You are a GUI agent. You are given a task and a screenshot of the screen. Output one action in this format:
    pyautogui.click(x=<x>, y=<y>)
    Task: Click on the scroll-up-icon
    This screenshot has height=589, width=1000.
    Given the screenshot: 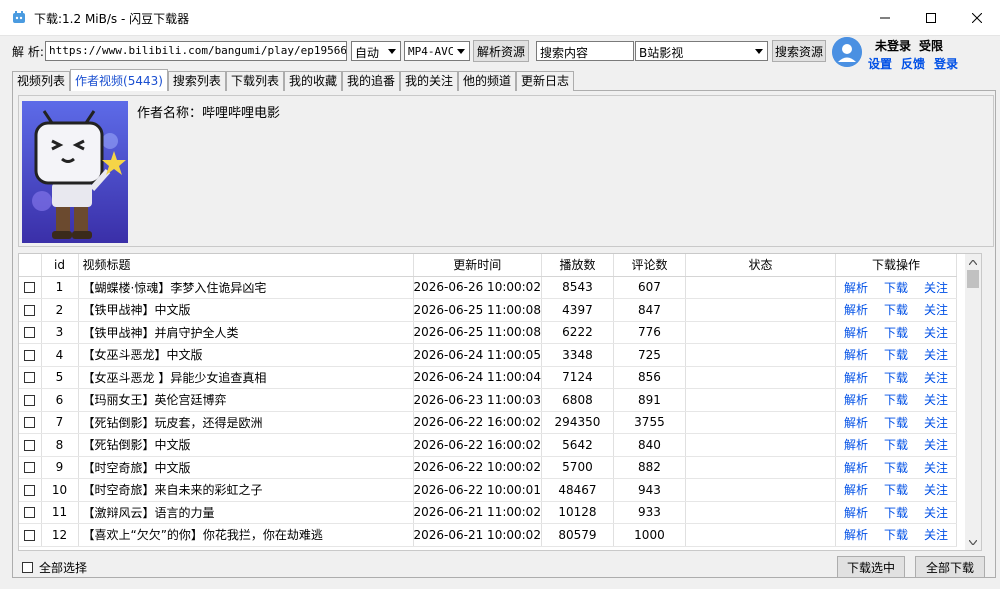 What is the action you would take?
    pyautogui.click(x=973, y=262)
    